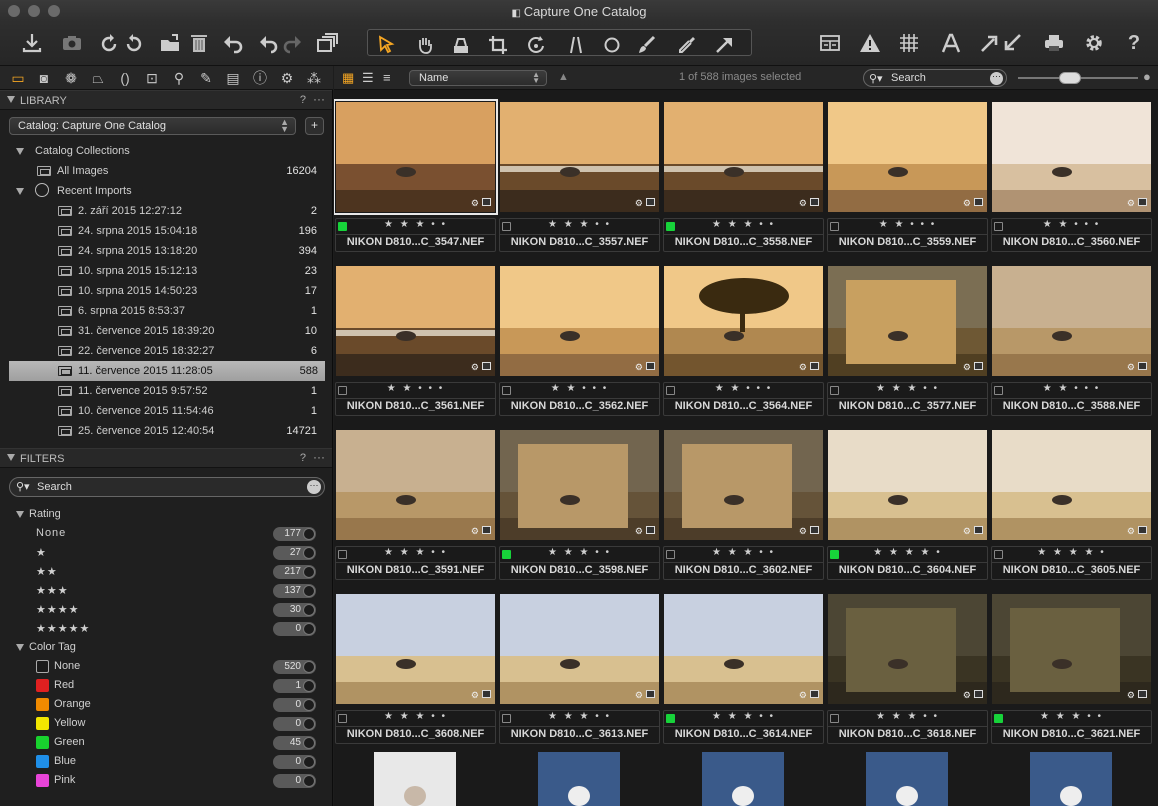 This screenshot has height=806, width=1158. I want to click on rating-filter-row: ★★ 217, so click(166, 571).